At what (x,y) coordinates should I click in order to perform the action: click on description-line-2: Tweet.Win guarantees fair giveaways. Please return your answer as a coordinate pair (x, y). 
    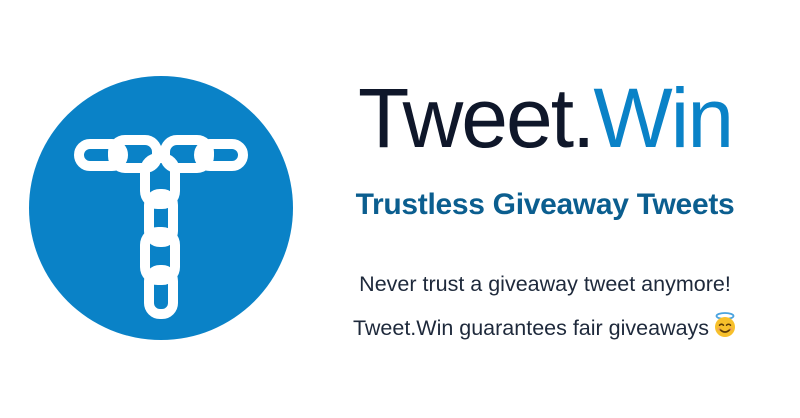
    Looking at the image, I should click on (545, 326).